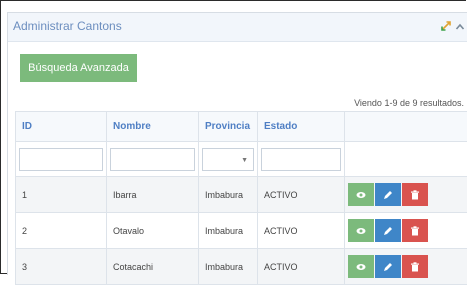 Image resolution: width=467 pixels, height=285 pixels. I want to click on table-row: 2 Otavalo Imbabura ACTIVO, so click(241, 231).